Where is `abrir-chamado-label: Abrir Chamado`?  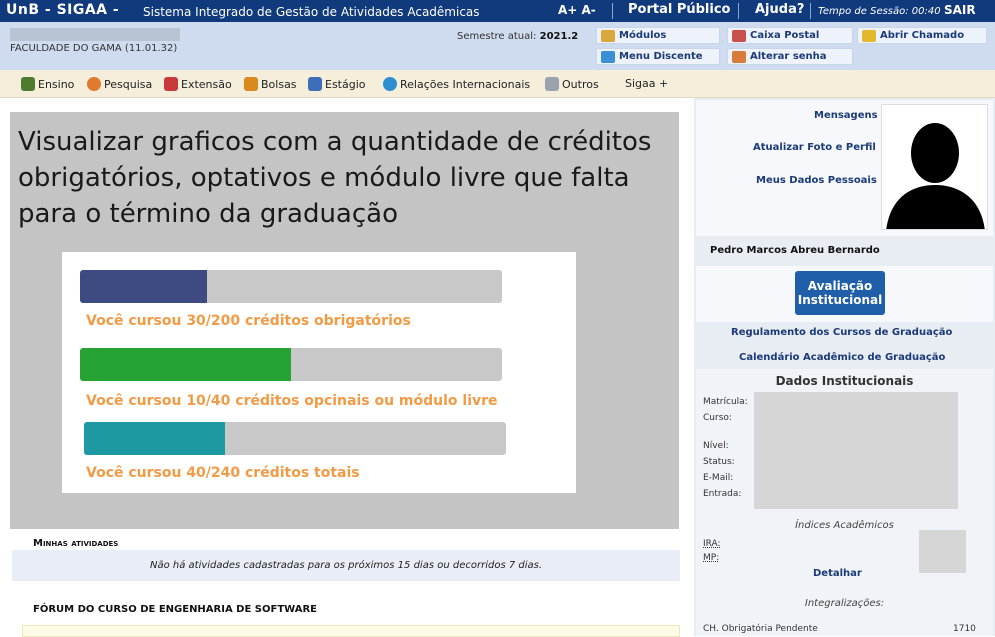 abrir-chamado-label: Abrir Chamado is located at coordinates (922, 35).